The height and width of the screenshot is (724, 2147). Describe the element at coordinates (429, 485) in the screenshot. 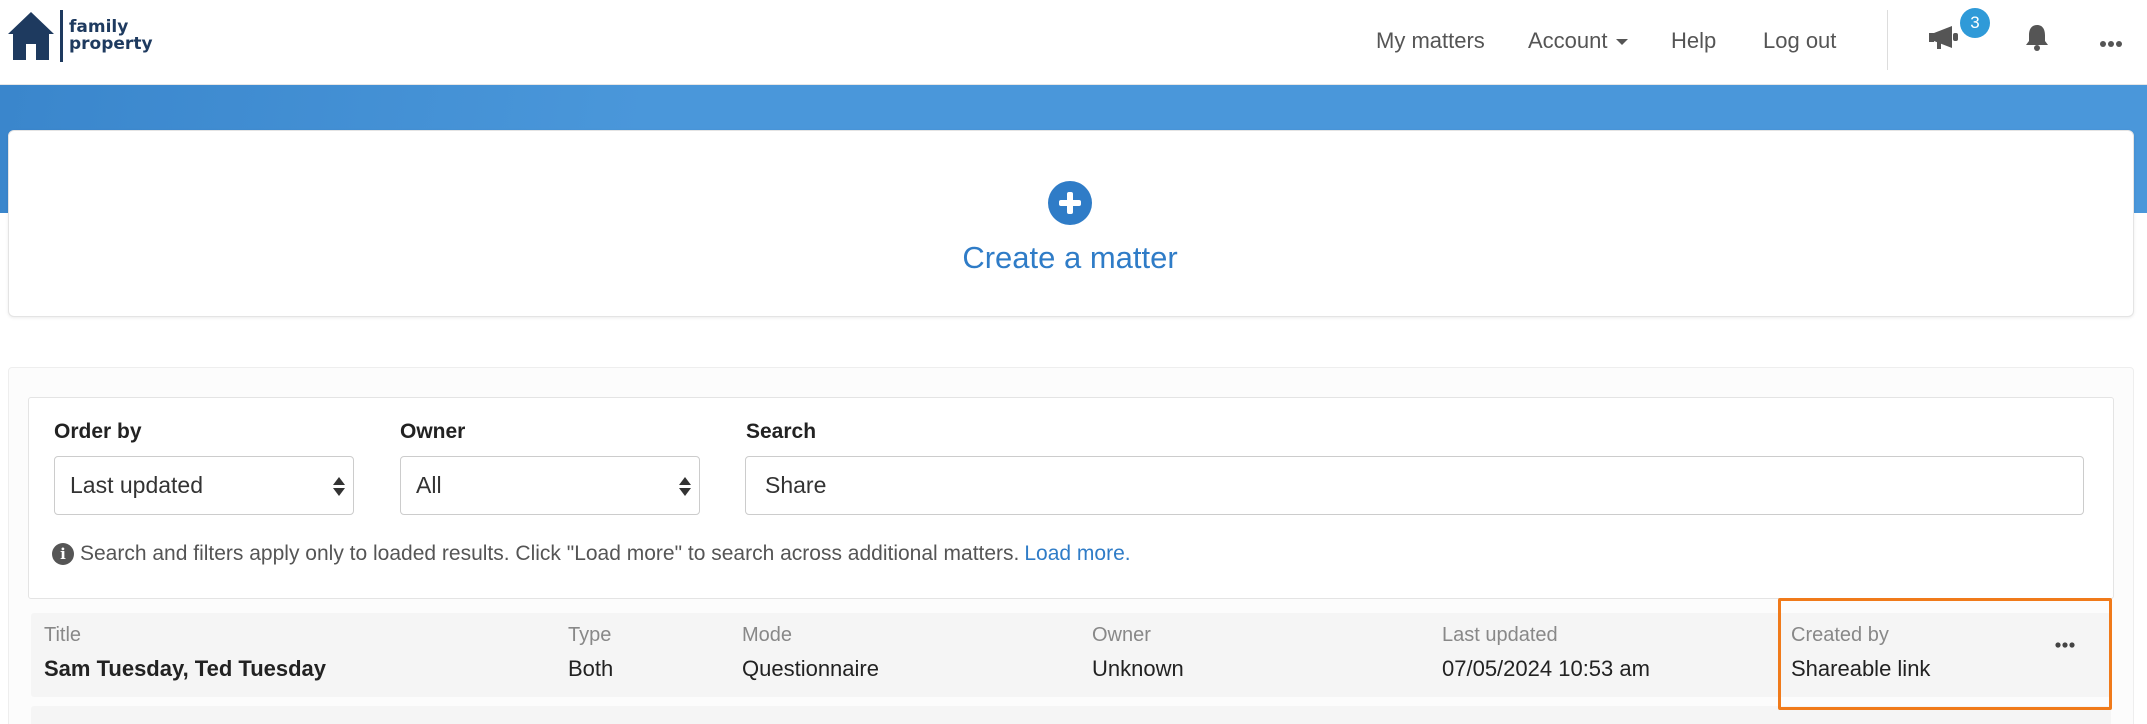

I see `owner-value: All` at that location.